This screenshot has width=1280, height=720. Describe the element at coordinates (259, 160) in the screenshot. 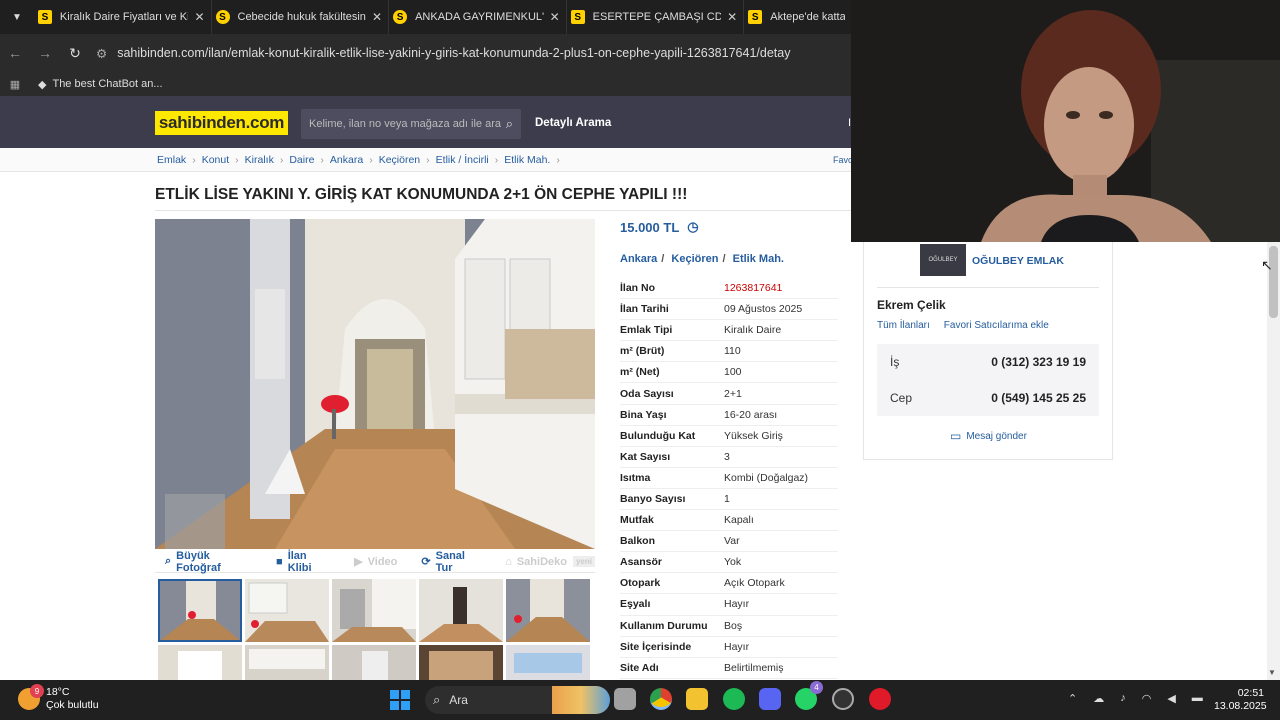

I see `breadcrumb-item: Kiralık` at that location.